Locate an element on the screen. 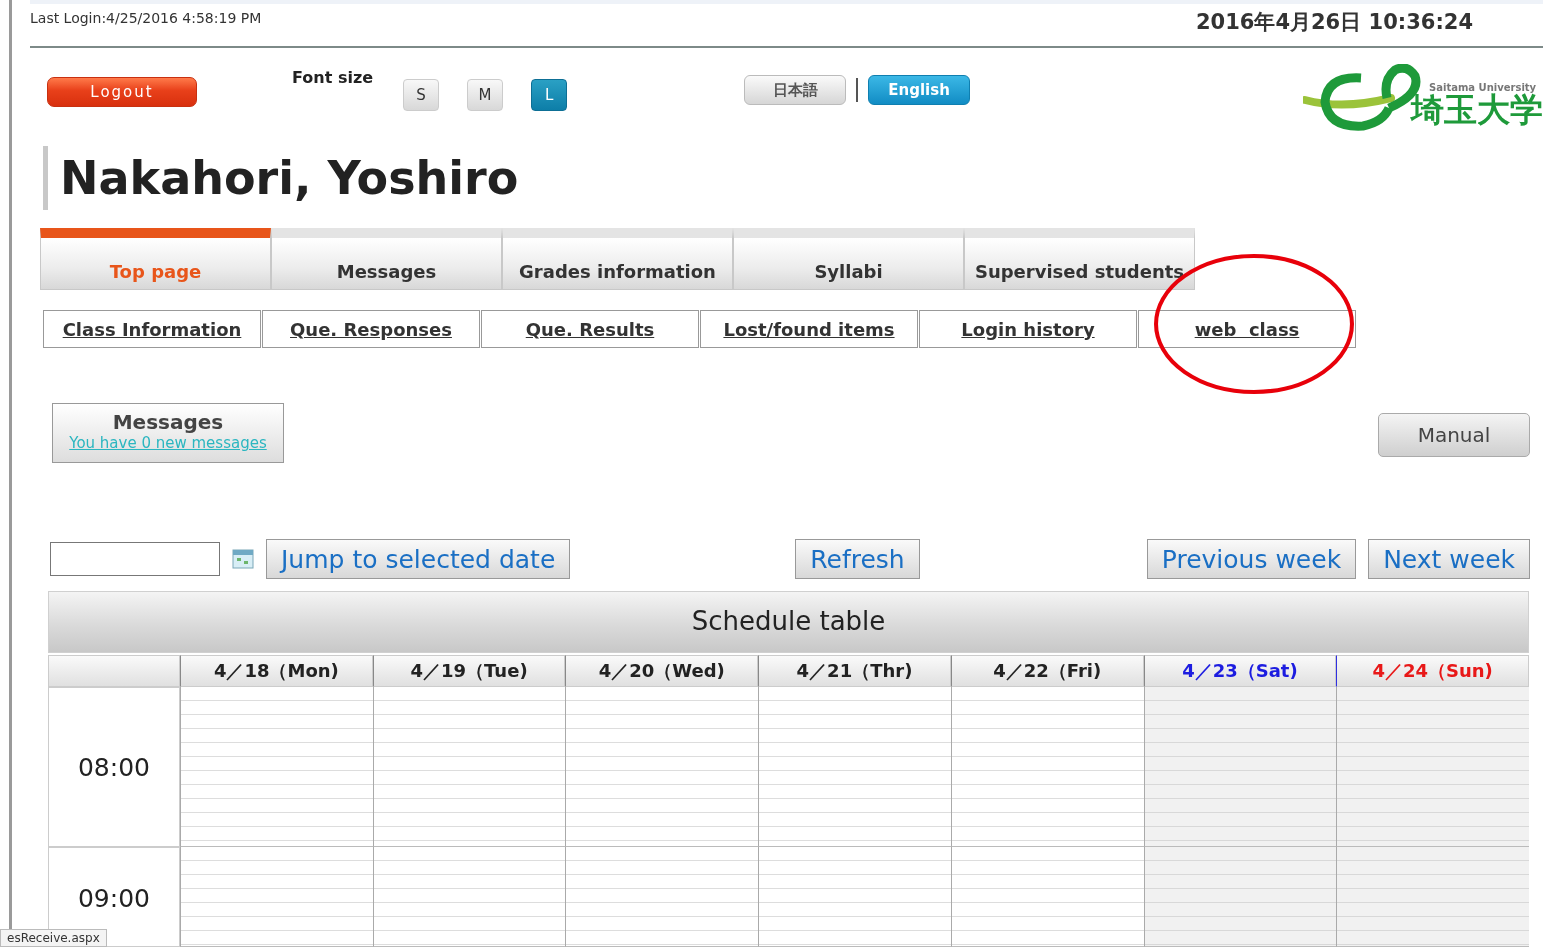 Image resolution: width=1547 pixels, height=947 pixels. nav-tab: Syllabi is located at coordinates (848, 259).